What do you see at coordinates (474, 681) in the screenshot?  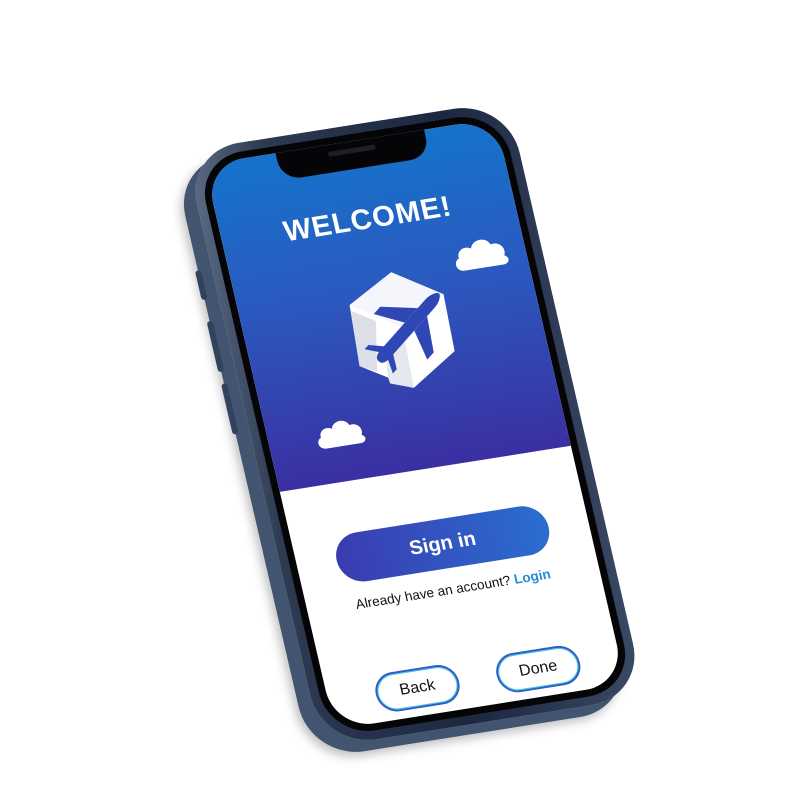 I see `navigation-buttons: Back Done` at bounding box center [474, 681].